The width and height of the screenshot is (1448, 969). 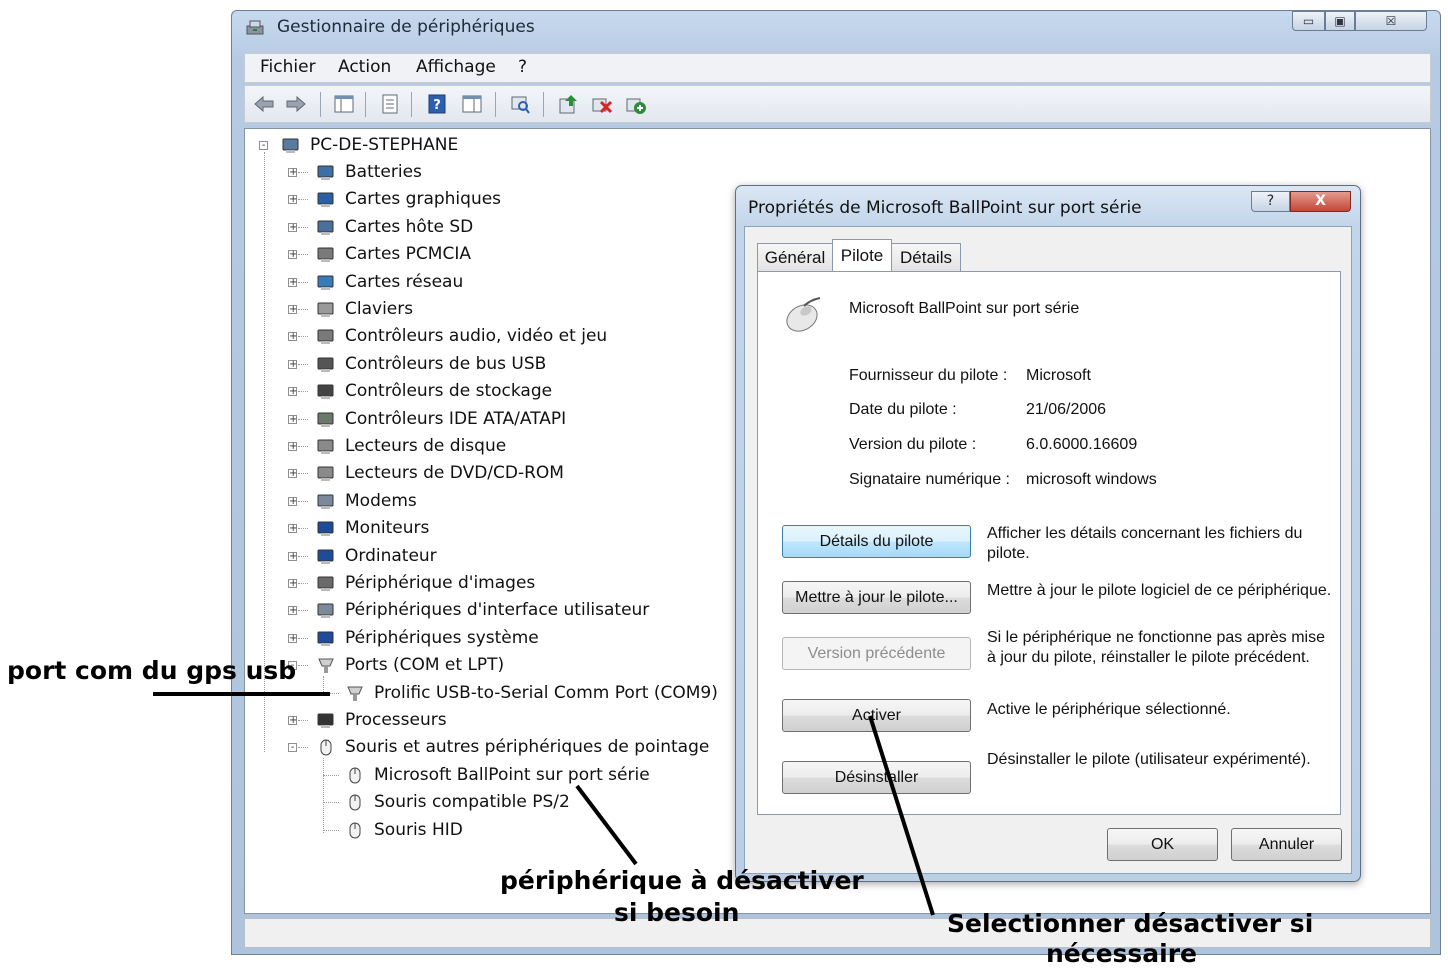 What do you see at coordinates (383, 172) in the screenshot?
I see `tree-item-label: Batteries` at bounding box center [383, 172].